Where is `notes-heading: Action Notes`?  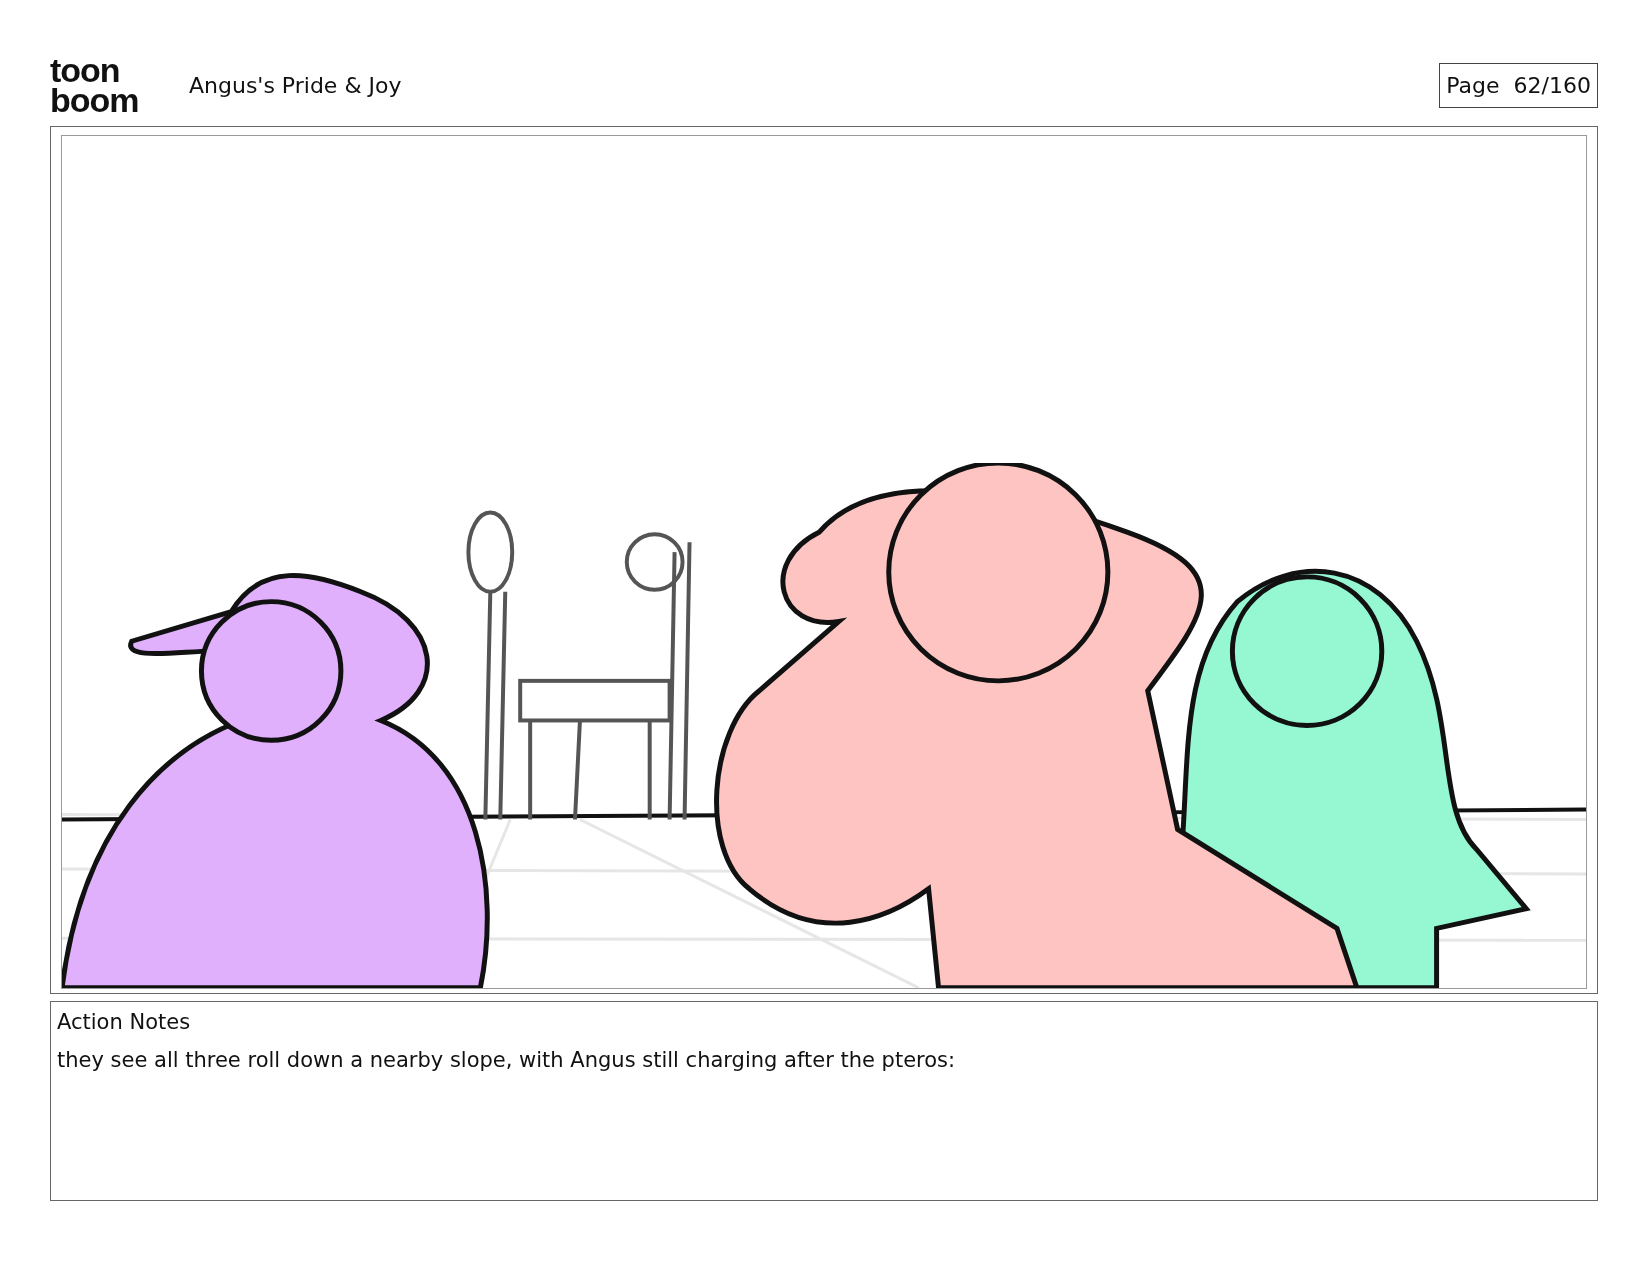
notes-heading: Action Notes is located at coordinates (124, 1022).